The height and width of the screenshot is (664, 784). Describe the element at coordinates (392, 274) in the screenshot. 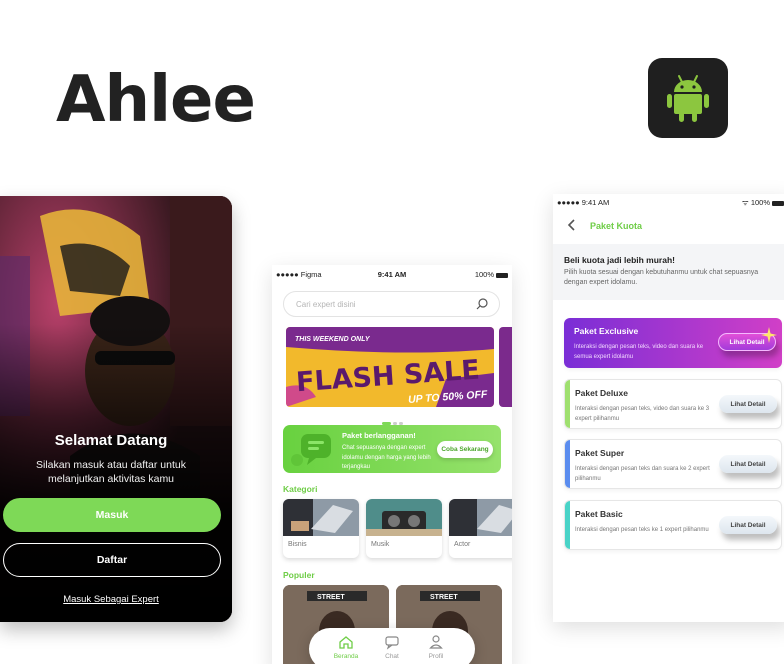

I see `status-bar: ●●●●● Figma 9:41 AM 100%` at that location.